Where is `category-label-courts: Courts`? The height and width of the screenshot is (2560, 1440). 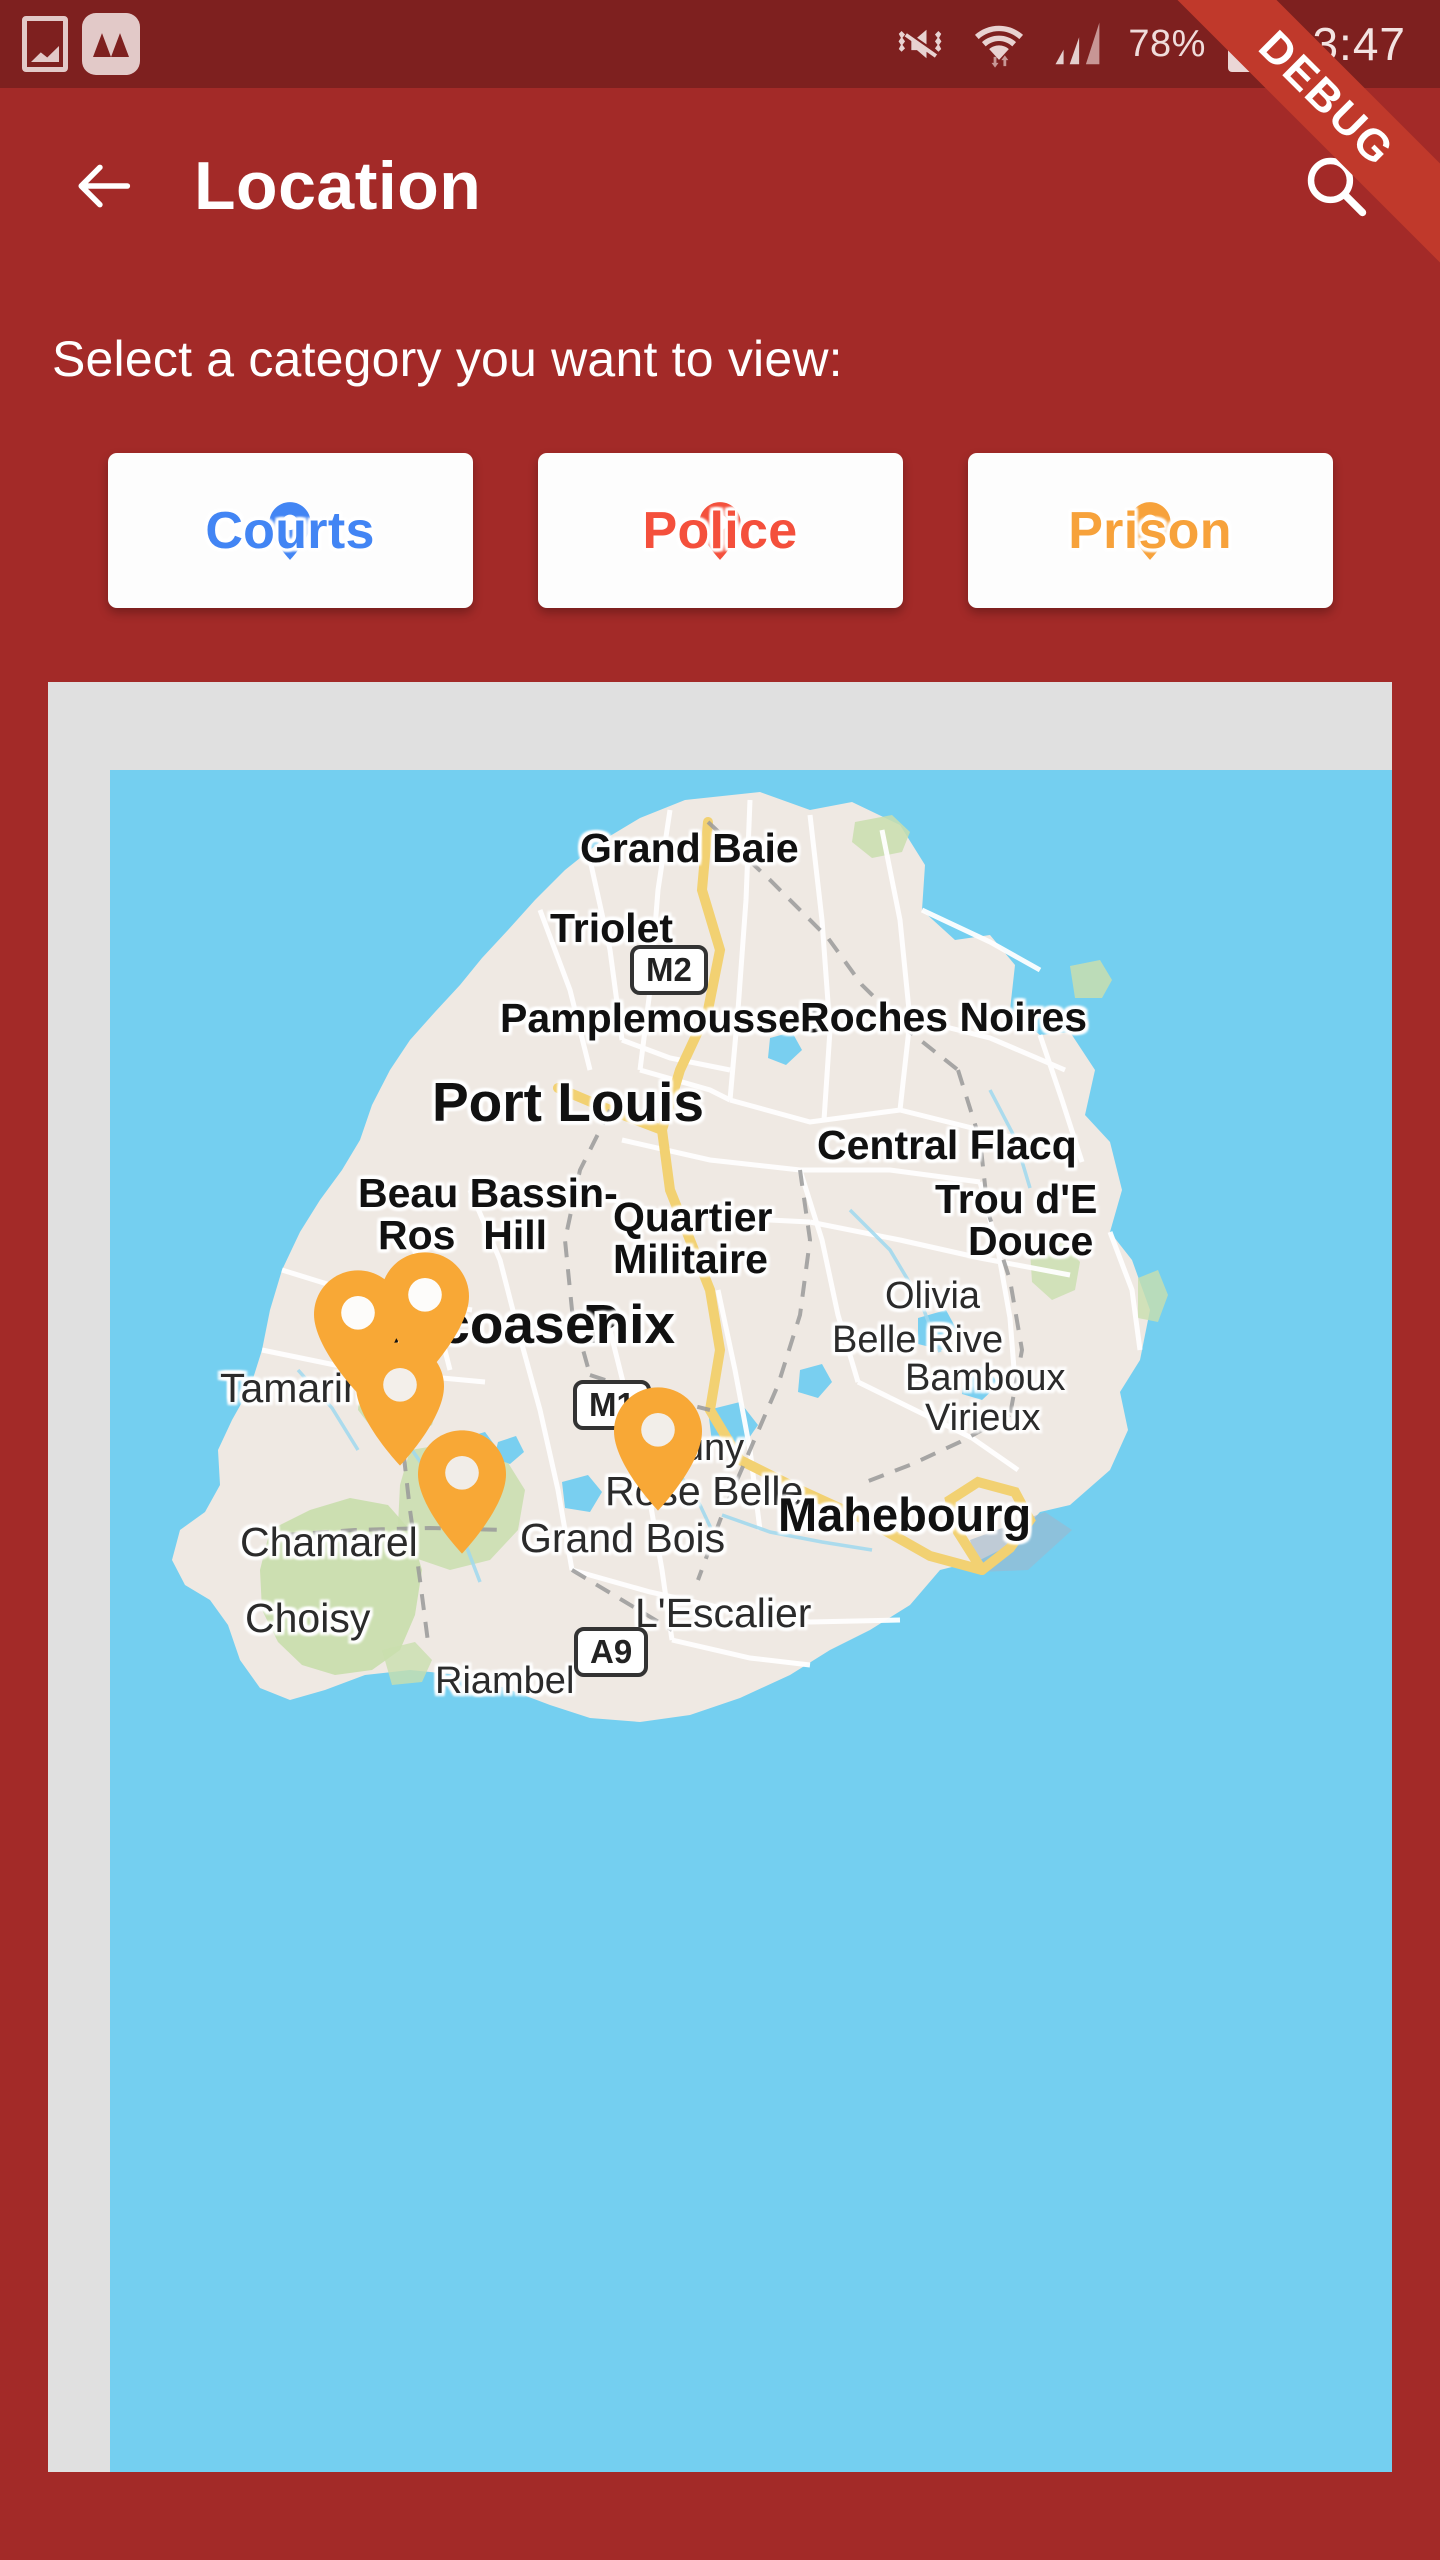 category-label-courts: Courts is located at coordinates (290, 530).